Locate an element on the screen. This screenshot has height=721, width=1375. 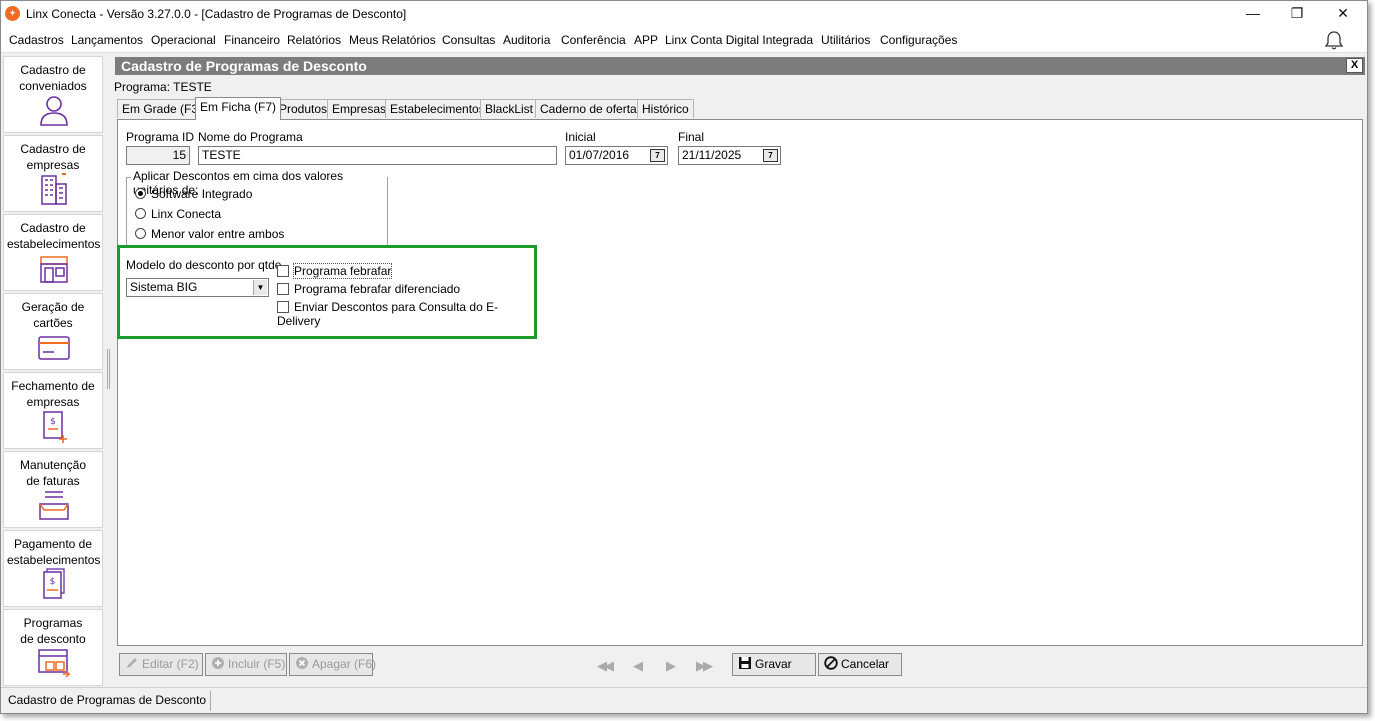
close-button: ✕ is located at coordinates (1343, 14).